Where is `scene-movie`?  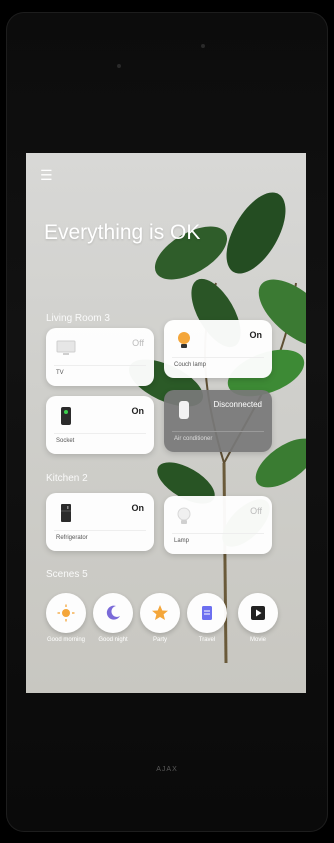
scene-movie is located at coordinates (258, 613).